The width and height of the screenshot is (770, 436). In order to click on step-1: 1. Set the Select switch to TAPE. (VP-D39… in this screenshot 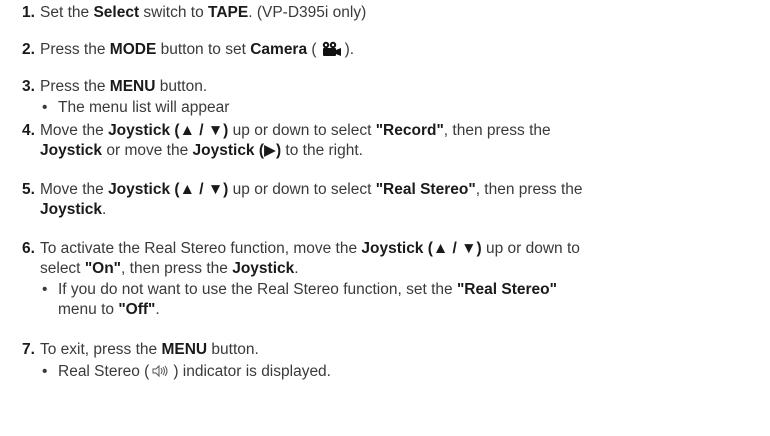, I will do `click(194, 12)`.